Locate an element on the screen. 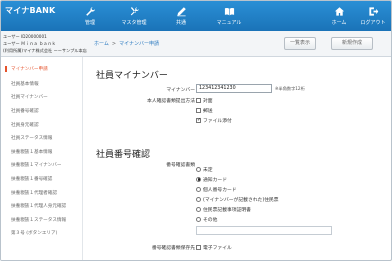 The height and width of the screenshot is (261, 392). nav-manual: マニュアル is located at coordinates (229, 17).